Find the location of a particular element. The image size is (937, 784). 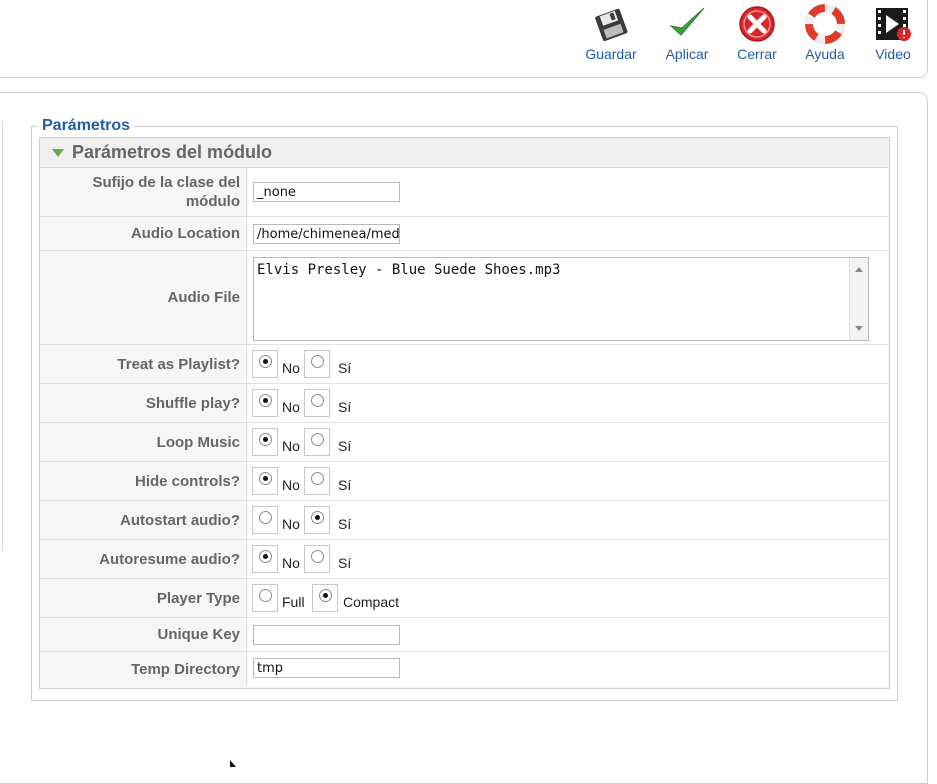

suffix-label: Sufijo de la clase del módulo is located at coordinates (166, 192).